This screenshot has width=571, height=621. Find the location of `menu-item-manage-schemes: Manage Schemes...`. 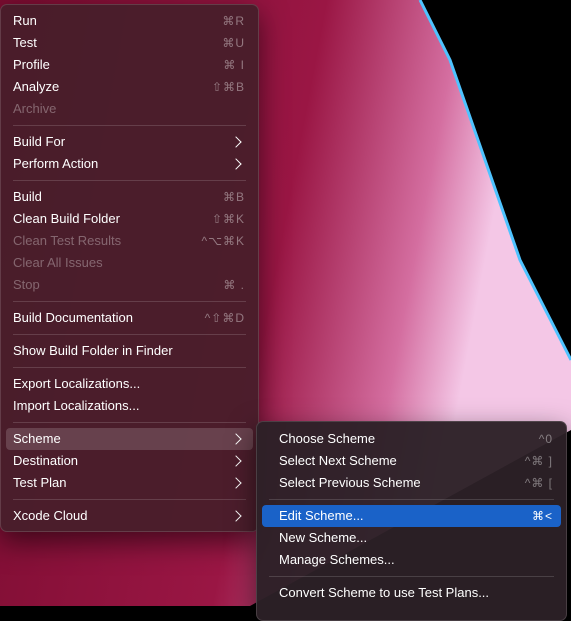

menu-item-manage-schemes: Manage Schemes... is located at coordinates (411, 560).